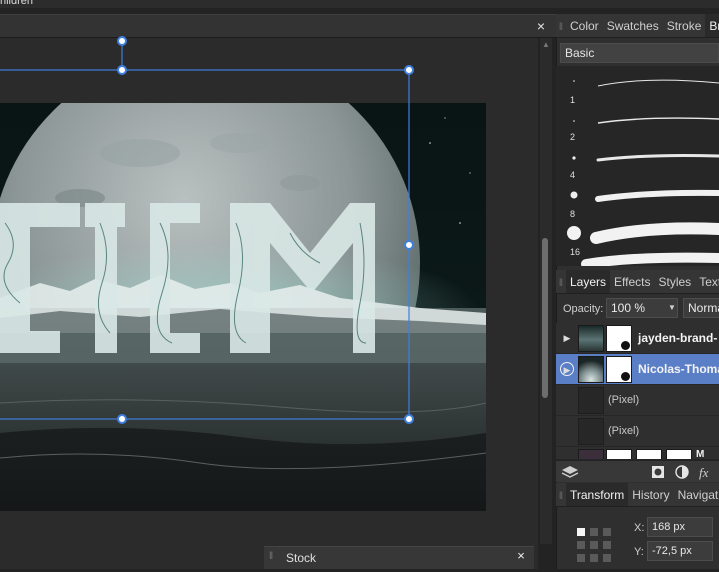  I want to click on y-label: Y:, so click(639, 552).